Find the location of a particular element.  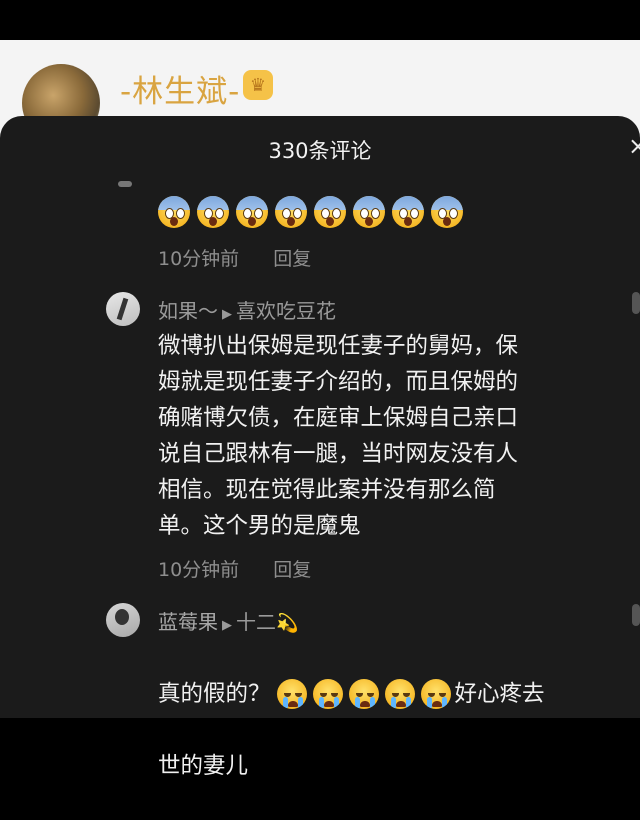

reply-target: 喜欢吃豆花 is located at coordinates (286, 311).